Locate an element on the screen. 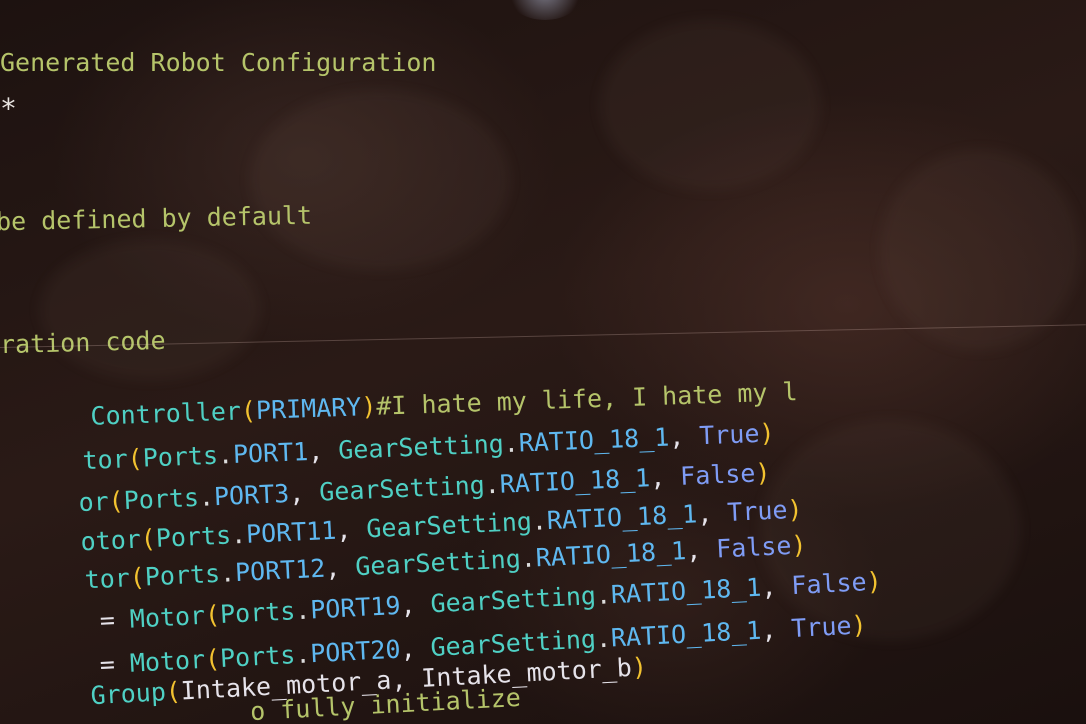  code-line-2: * is located at coordinates (8, 108).